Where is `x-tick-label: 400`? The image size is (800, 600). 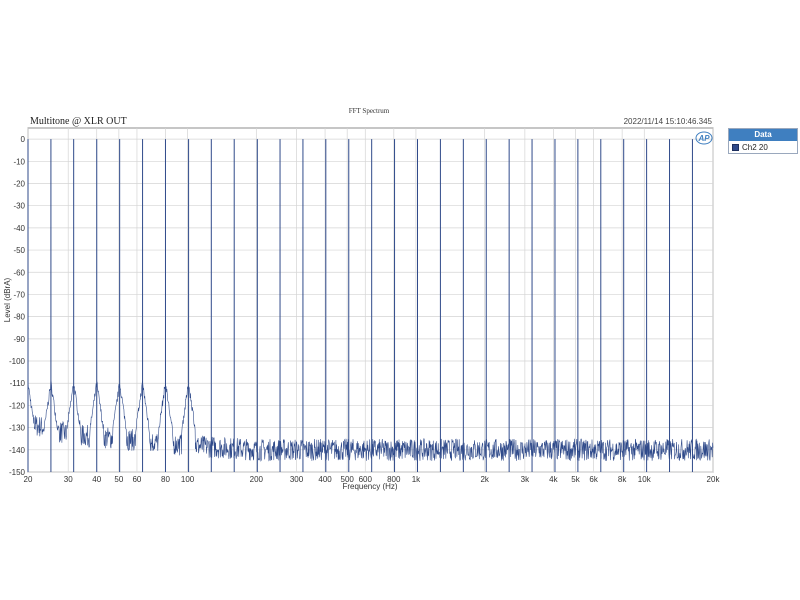 x-tick-label: 400 is located at coordinates (325, 479).